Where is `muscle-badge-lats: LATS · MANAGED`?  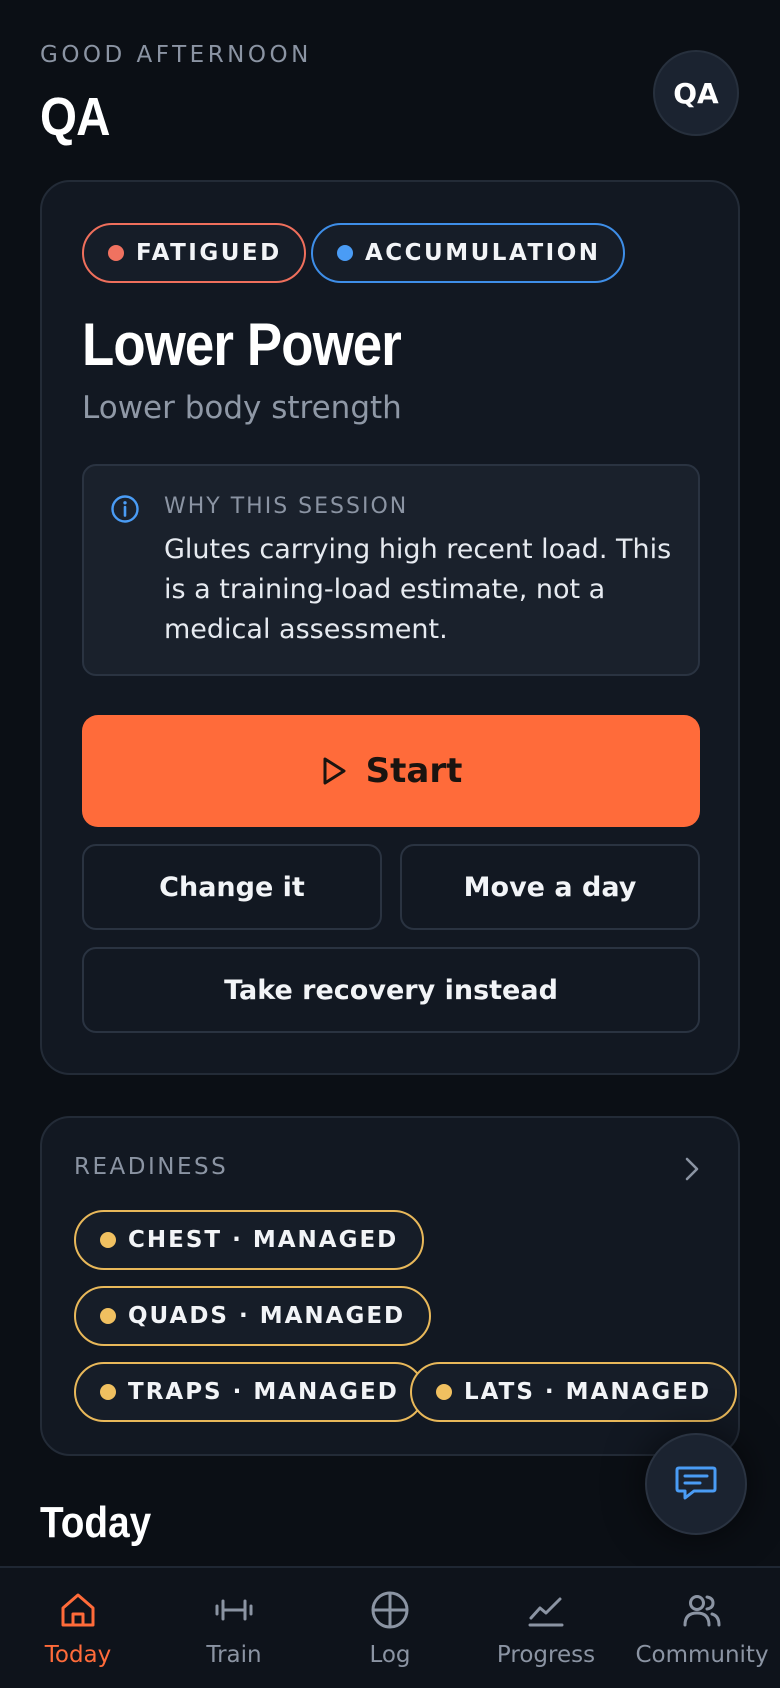 muscle-badge-lats: LATS · MANAGED is located at coordinates (574, 1392).